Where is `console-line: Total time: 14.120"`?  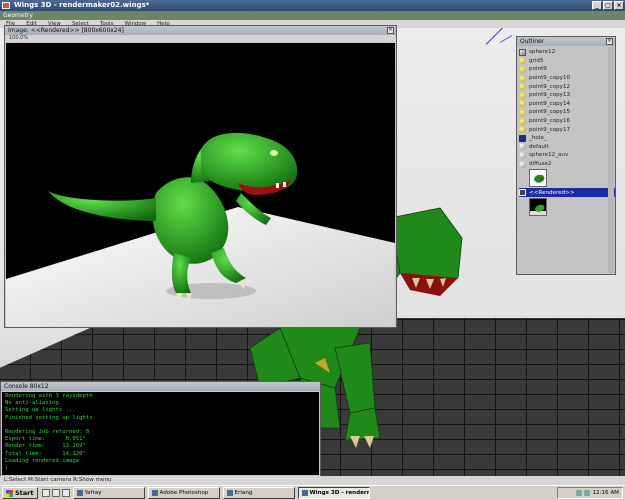 console-line: Total time: 14.120" is located at coordinates (45, 453).